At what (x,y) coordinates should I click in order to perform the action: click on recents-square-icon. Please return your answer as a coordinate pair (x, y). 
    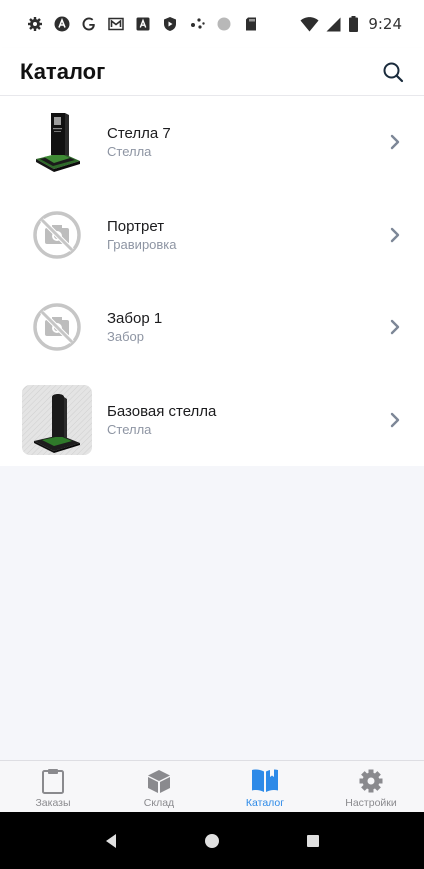
    Looking at the image, I should click on (313, 840).